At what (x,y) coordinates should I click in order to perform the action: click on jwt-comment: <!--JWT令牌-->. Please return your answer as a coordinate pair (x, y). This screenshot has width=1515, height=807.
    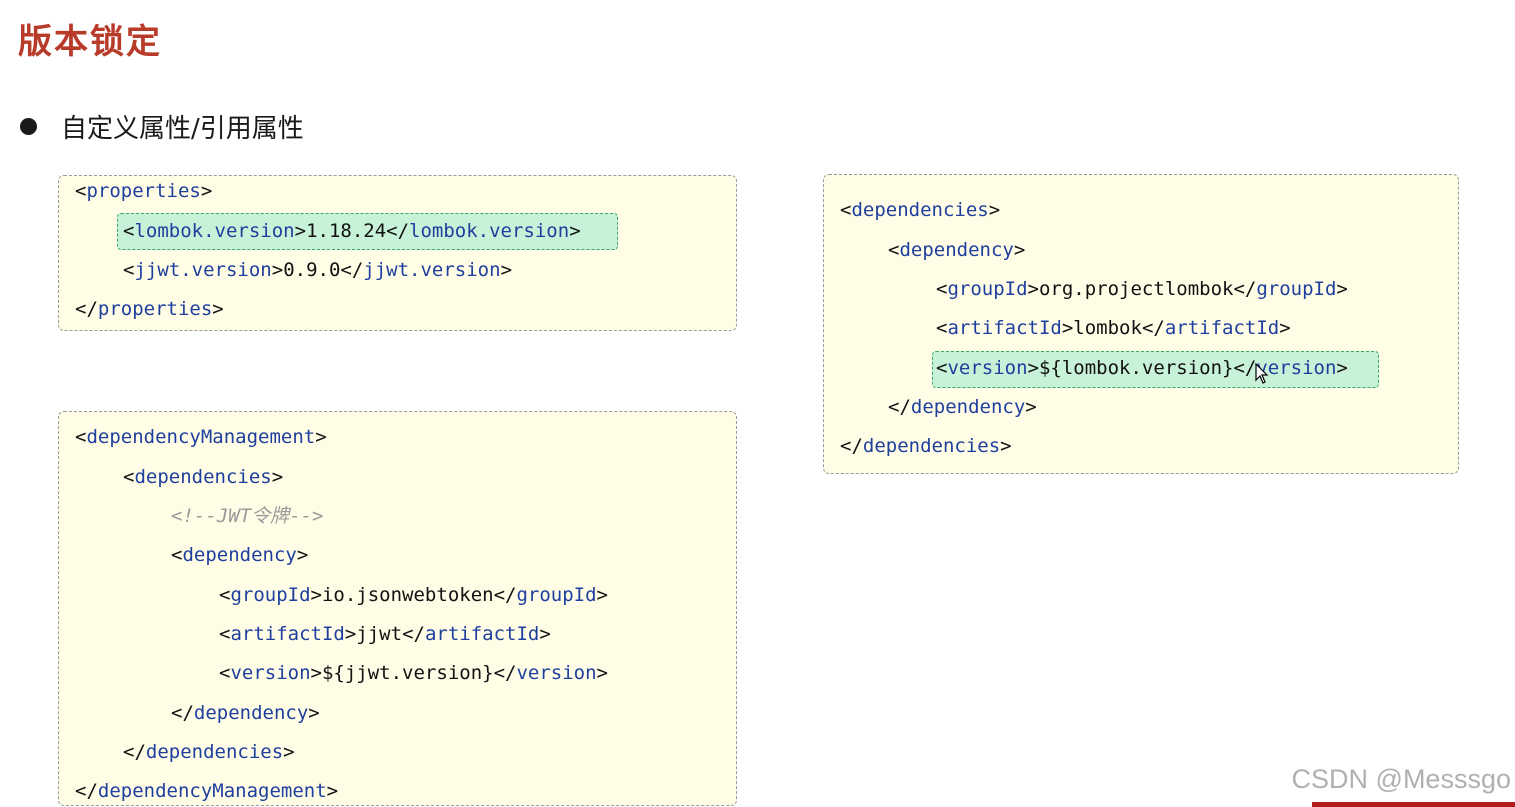
    Looking at the image, I should click on (247, 516).